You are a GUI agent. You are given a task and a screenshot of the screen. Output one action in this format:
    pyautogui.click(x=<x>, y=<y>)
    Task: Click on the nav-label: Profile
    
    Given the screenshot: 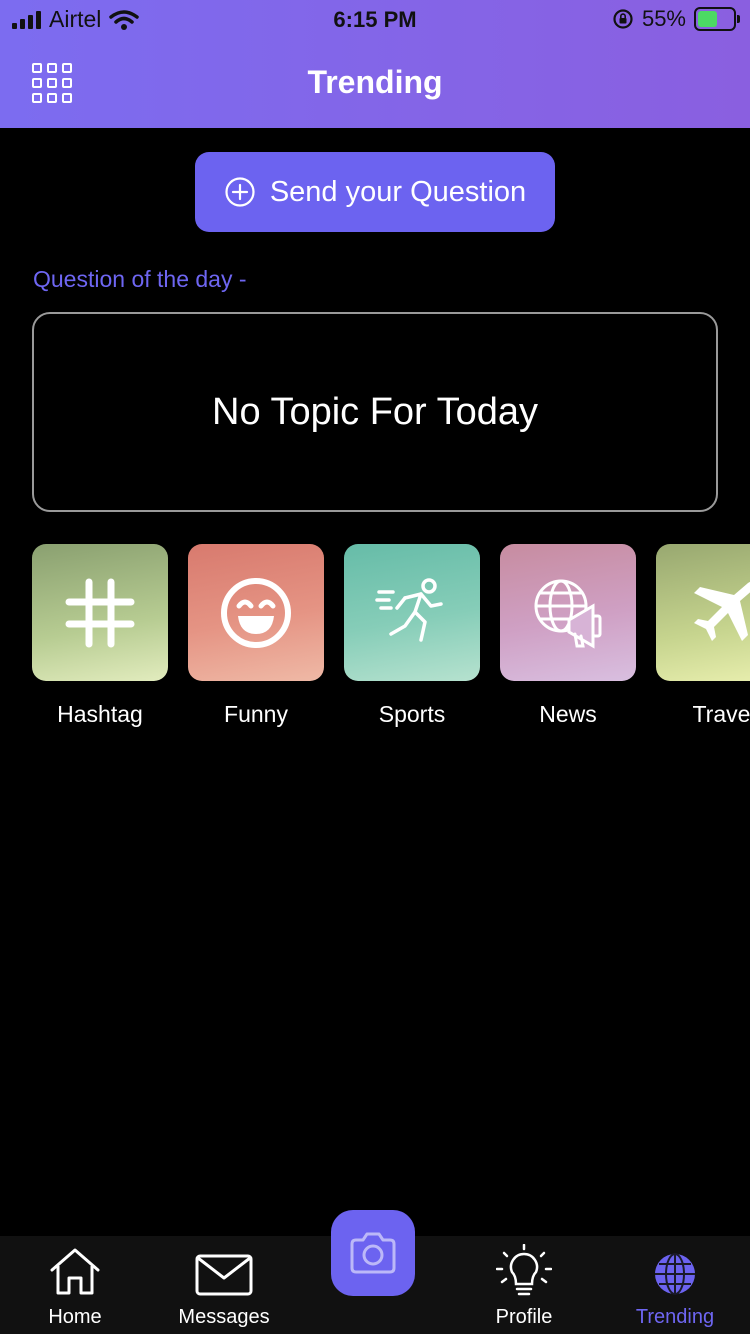 What is the action you would take?
    pyautogui.click(x=524, y=1317)
    